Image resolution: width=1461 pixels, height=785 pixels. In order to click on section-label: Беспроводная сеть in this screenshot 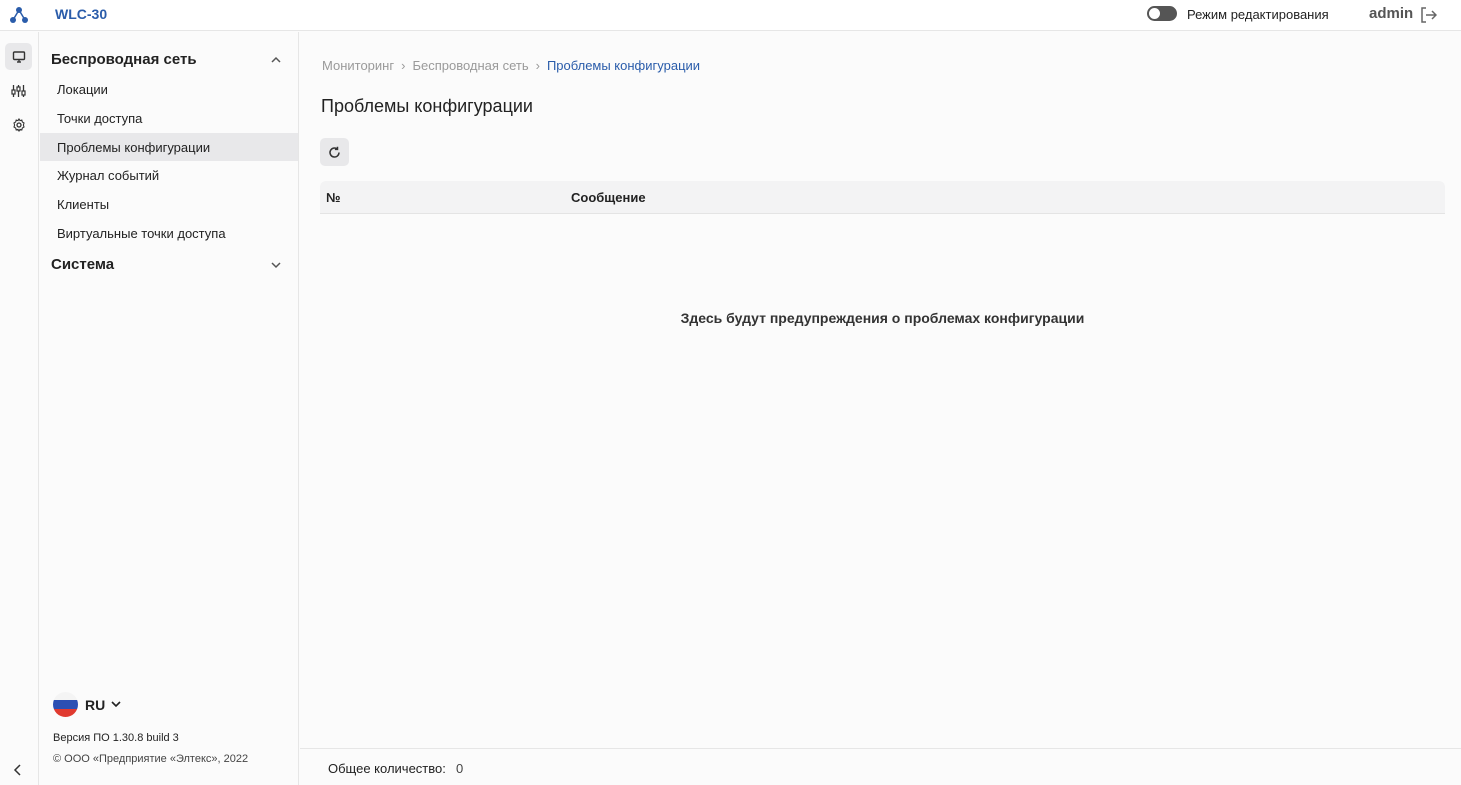, I will do `click(124, 59)`.